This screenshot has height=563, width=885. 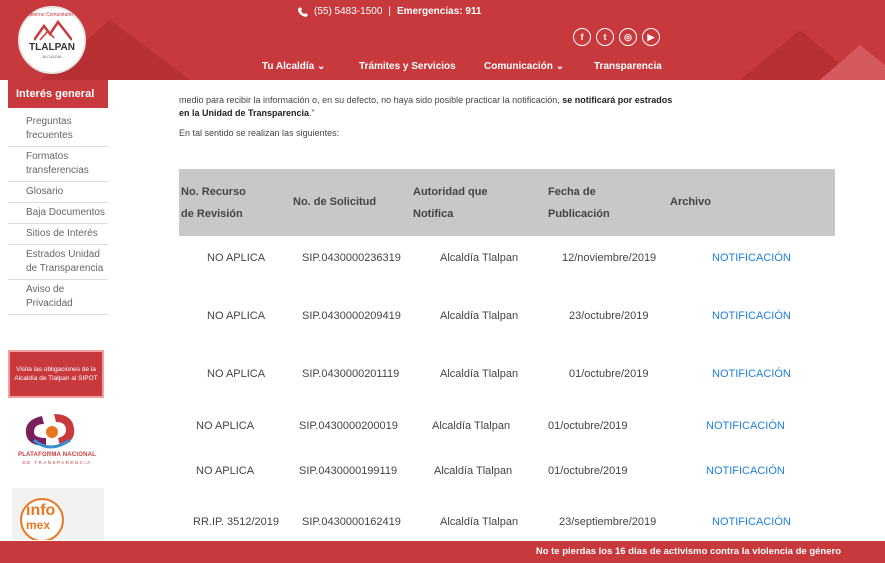 I want to click on youtube-icon: ▶, so click(x=651, y=37).